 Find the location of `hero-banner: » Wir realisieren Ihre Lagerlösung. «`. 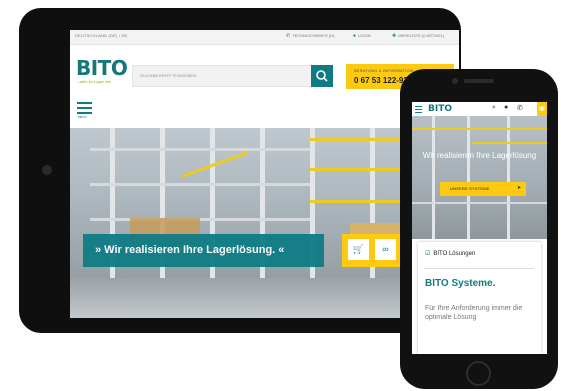

hero-banner: » Wir realisieren Ihre Lagerlösung. « is located at coordinates (203, 250).